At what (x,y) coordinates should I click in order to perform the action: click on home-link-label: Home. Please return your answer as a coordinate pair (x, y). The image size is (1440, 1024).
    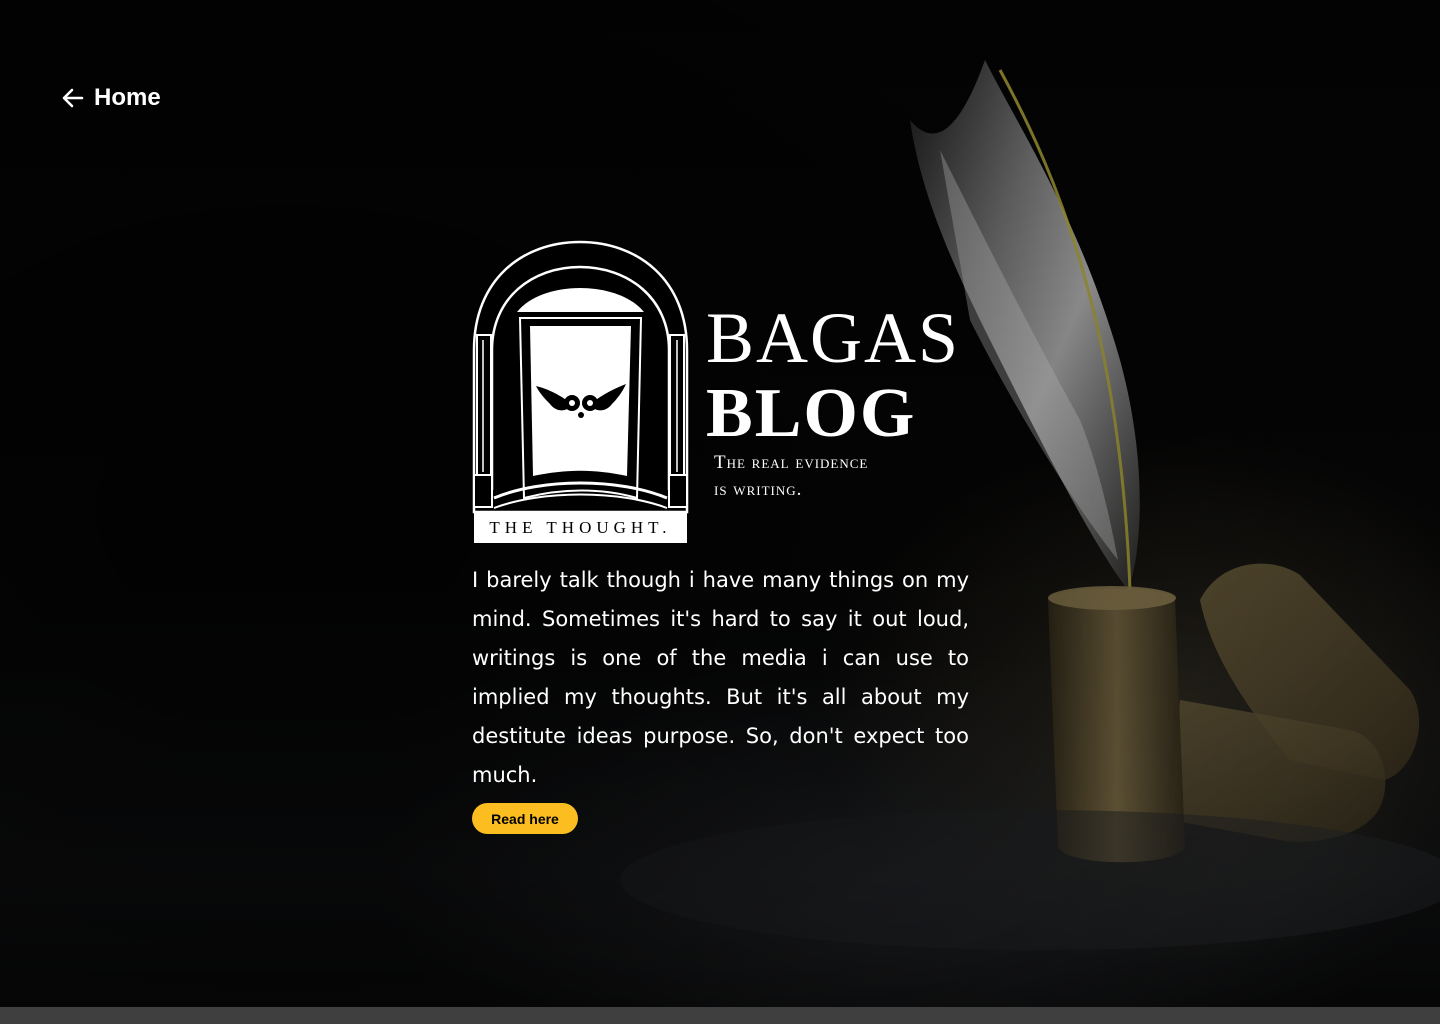
    Looking at the image, I should click on (127, 97).